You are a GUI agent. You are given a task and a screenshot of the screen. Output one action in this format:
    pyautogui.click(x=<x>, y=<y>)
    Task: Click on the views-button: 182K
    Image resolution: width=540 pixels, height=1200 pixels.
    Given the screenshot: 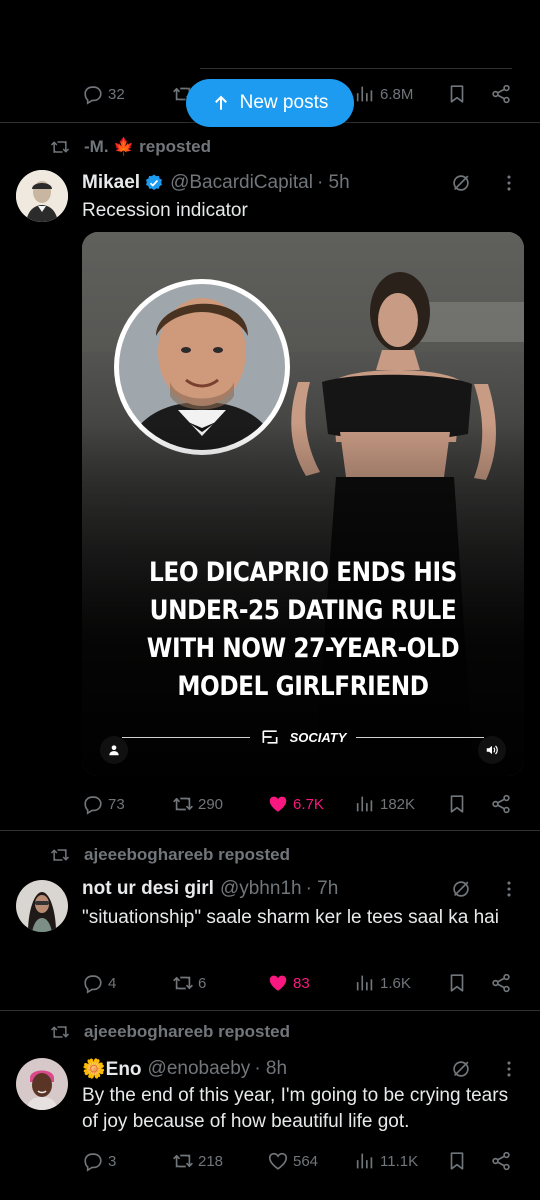 What is the action you would take?
    pyautogui.click(x=384, y=804)
    